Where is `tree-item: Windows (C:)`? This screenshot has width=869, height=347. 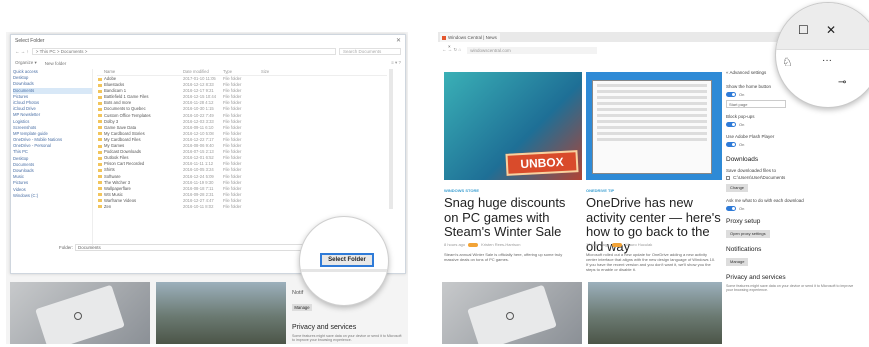 tree-item: Windows (C:) is located at coordinates (52, 196).